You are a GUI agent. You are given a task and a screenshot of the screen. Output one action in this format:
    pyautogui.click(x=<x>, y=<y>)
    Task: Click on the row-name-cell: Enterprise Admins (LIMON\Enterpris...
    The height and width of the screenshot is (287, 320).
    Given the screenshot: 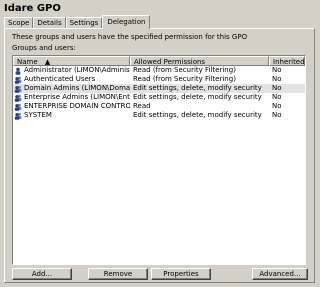 What is the action you would take?
    pyautogui.click(x=71, y=97)
    